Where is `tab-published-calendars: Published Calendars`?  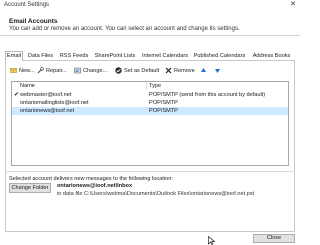
tab-published-calendars: Published Calendars is located at coordinates (219, 56).